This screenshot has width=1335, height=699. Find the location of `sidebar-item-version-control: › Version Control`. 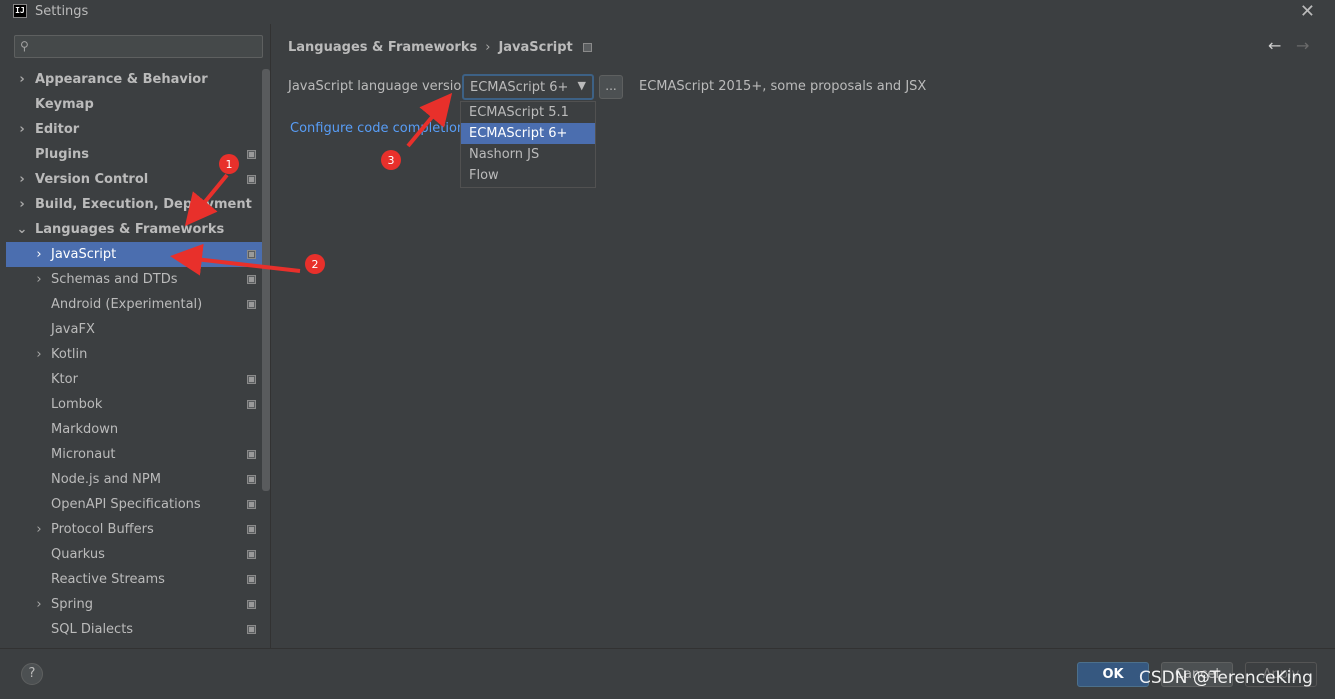

sidebar-item-version-control: › Version Control is located at coordinates (134, 179).